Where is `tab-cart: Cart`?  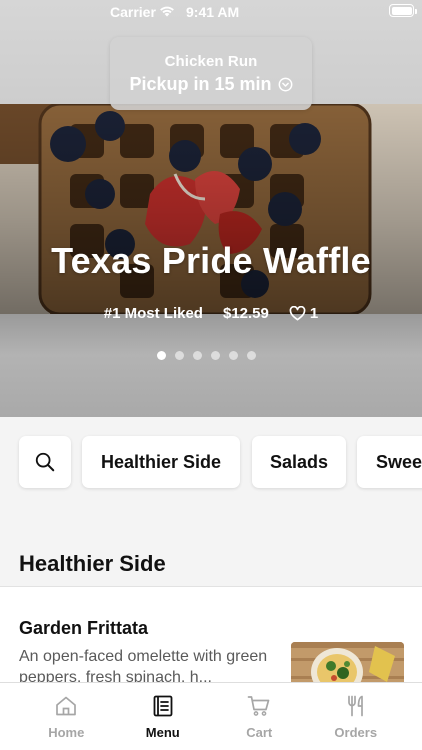
tab-cart: Cart is located at coordinates (259, 716).